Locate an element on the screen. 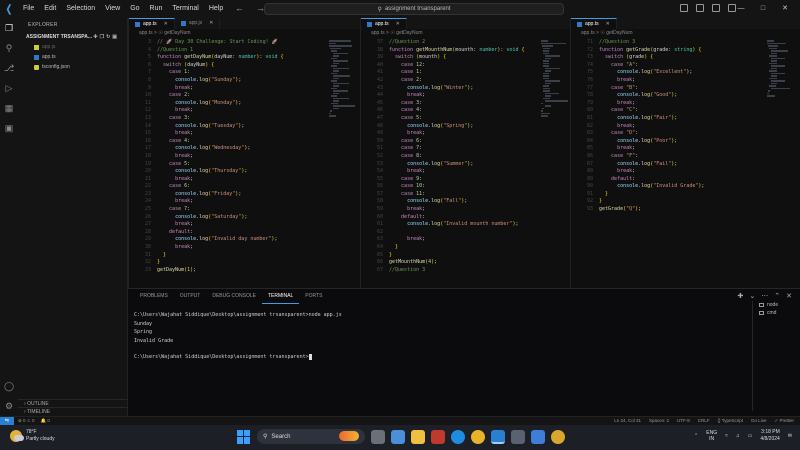 The width and height of the screenshot is (800, 450). explorer-file-item: app.js is located at coordinates (72, 47).